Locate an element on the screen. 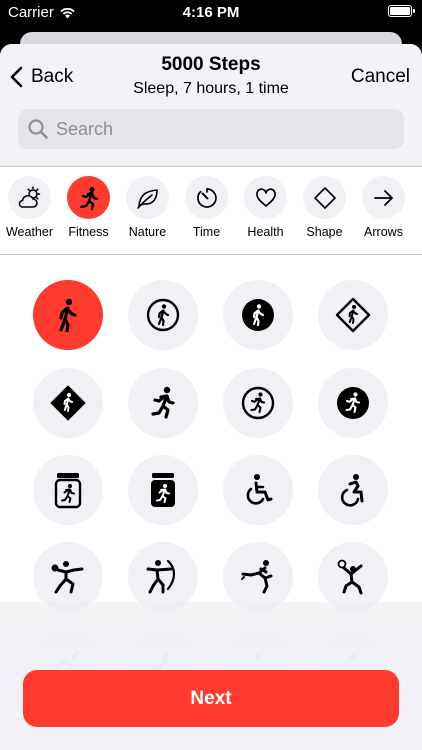 The height and width of the screenshot is (750, 422). figure-volleyball-icon is located at coordinates (350, 577).